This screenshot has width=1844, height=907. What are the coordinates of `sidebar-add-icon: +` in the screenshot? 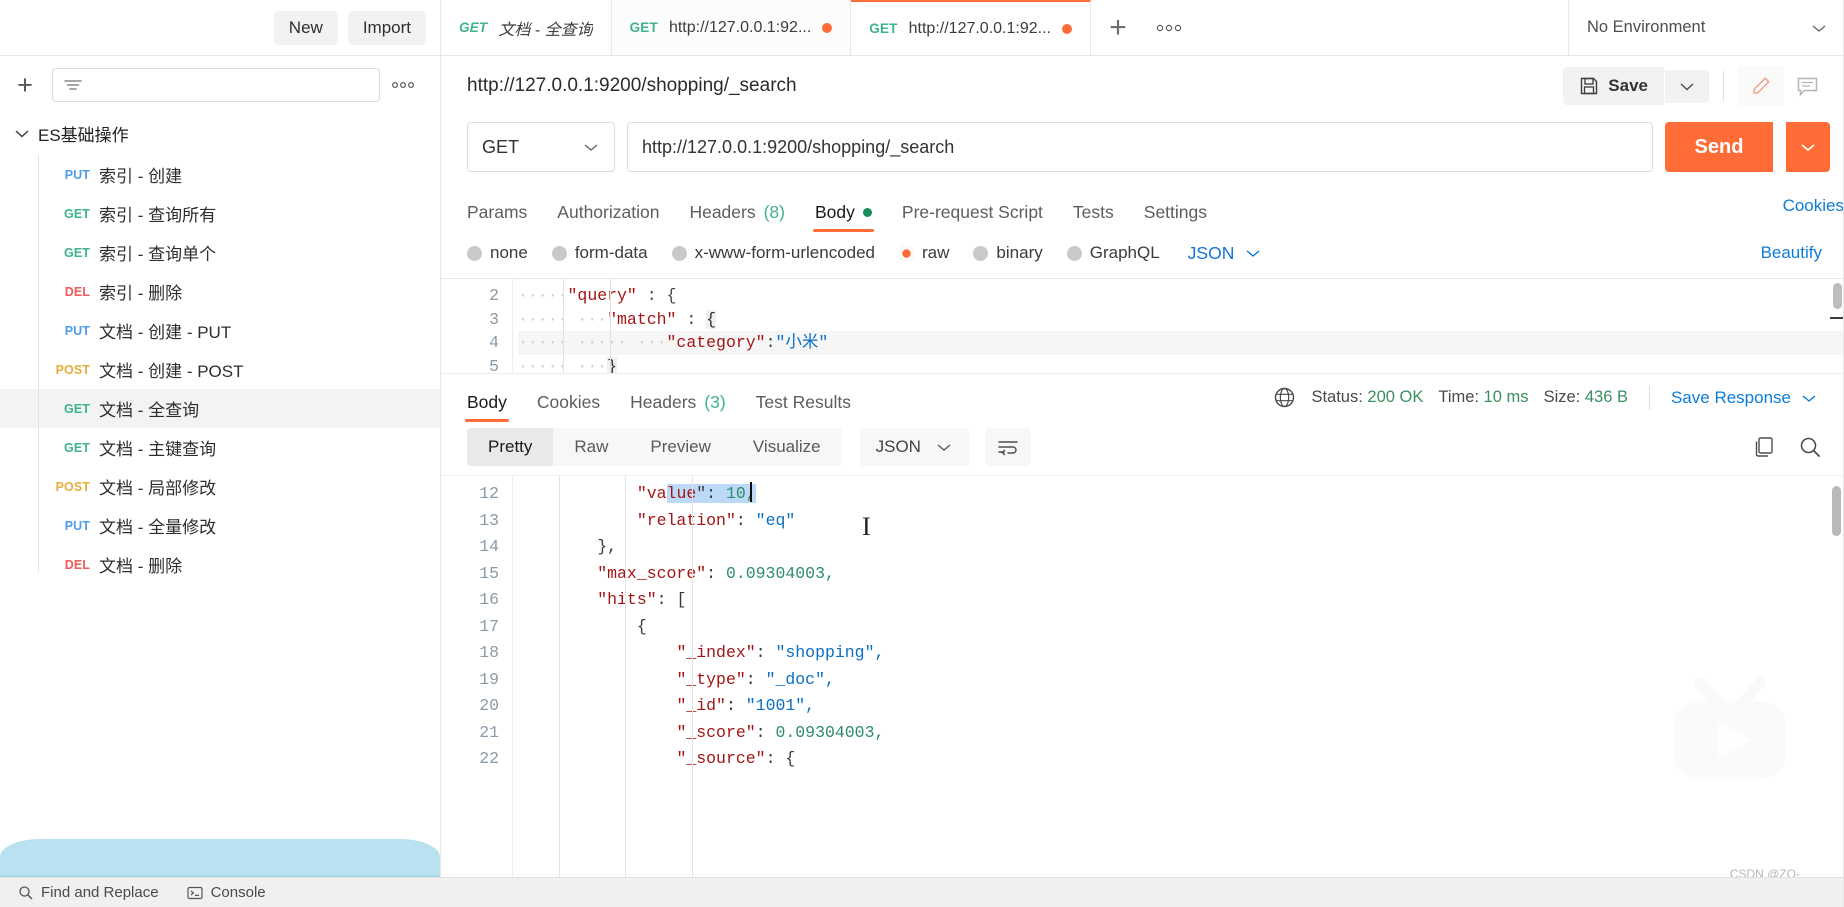 It's located at (25, 85).